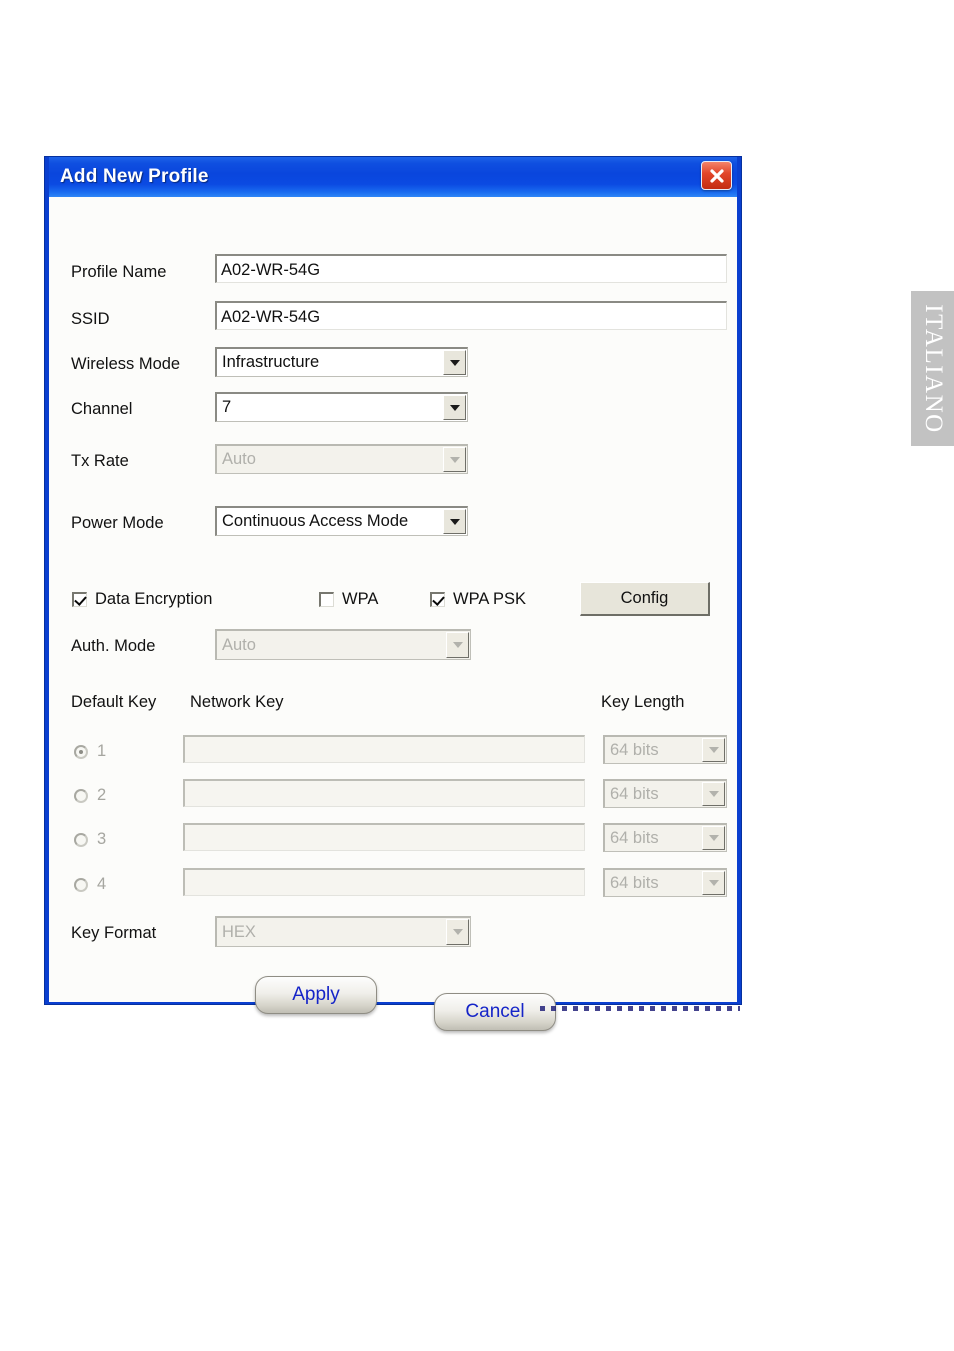 Image resolution: width=954 pixels, height=1351 pixels. What do you see at coordinates (239, 644) in the screenshot?
I see `auth-mode-value: Auto` at bounding box center [239, 644].